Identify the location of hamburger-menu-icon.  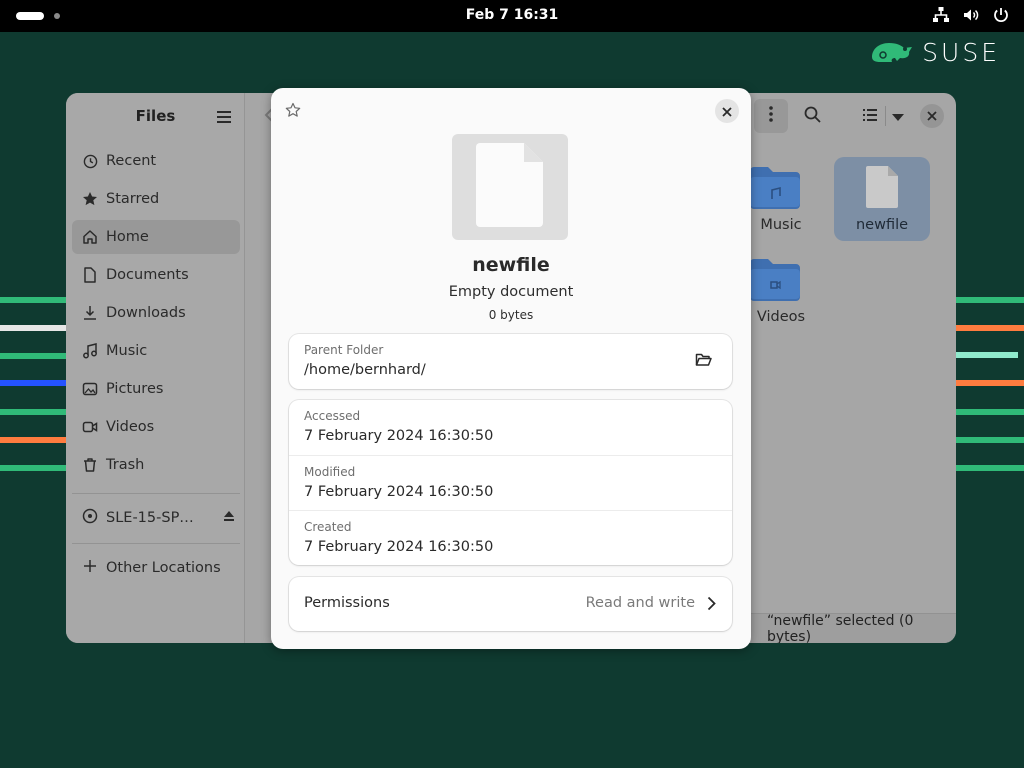
(224, 118).